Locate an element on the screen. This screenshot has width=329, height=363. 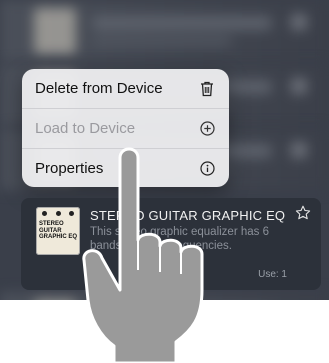
star-icon is located at coordinates (303, 213).